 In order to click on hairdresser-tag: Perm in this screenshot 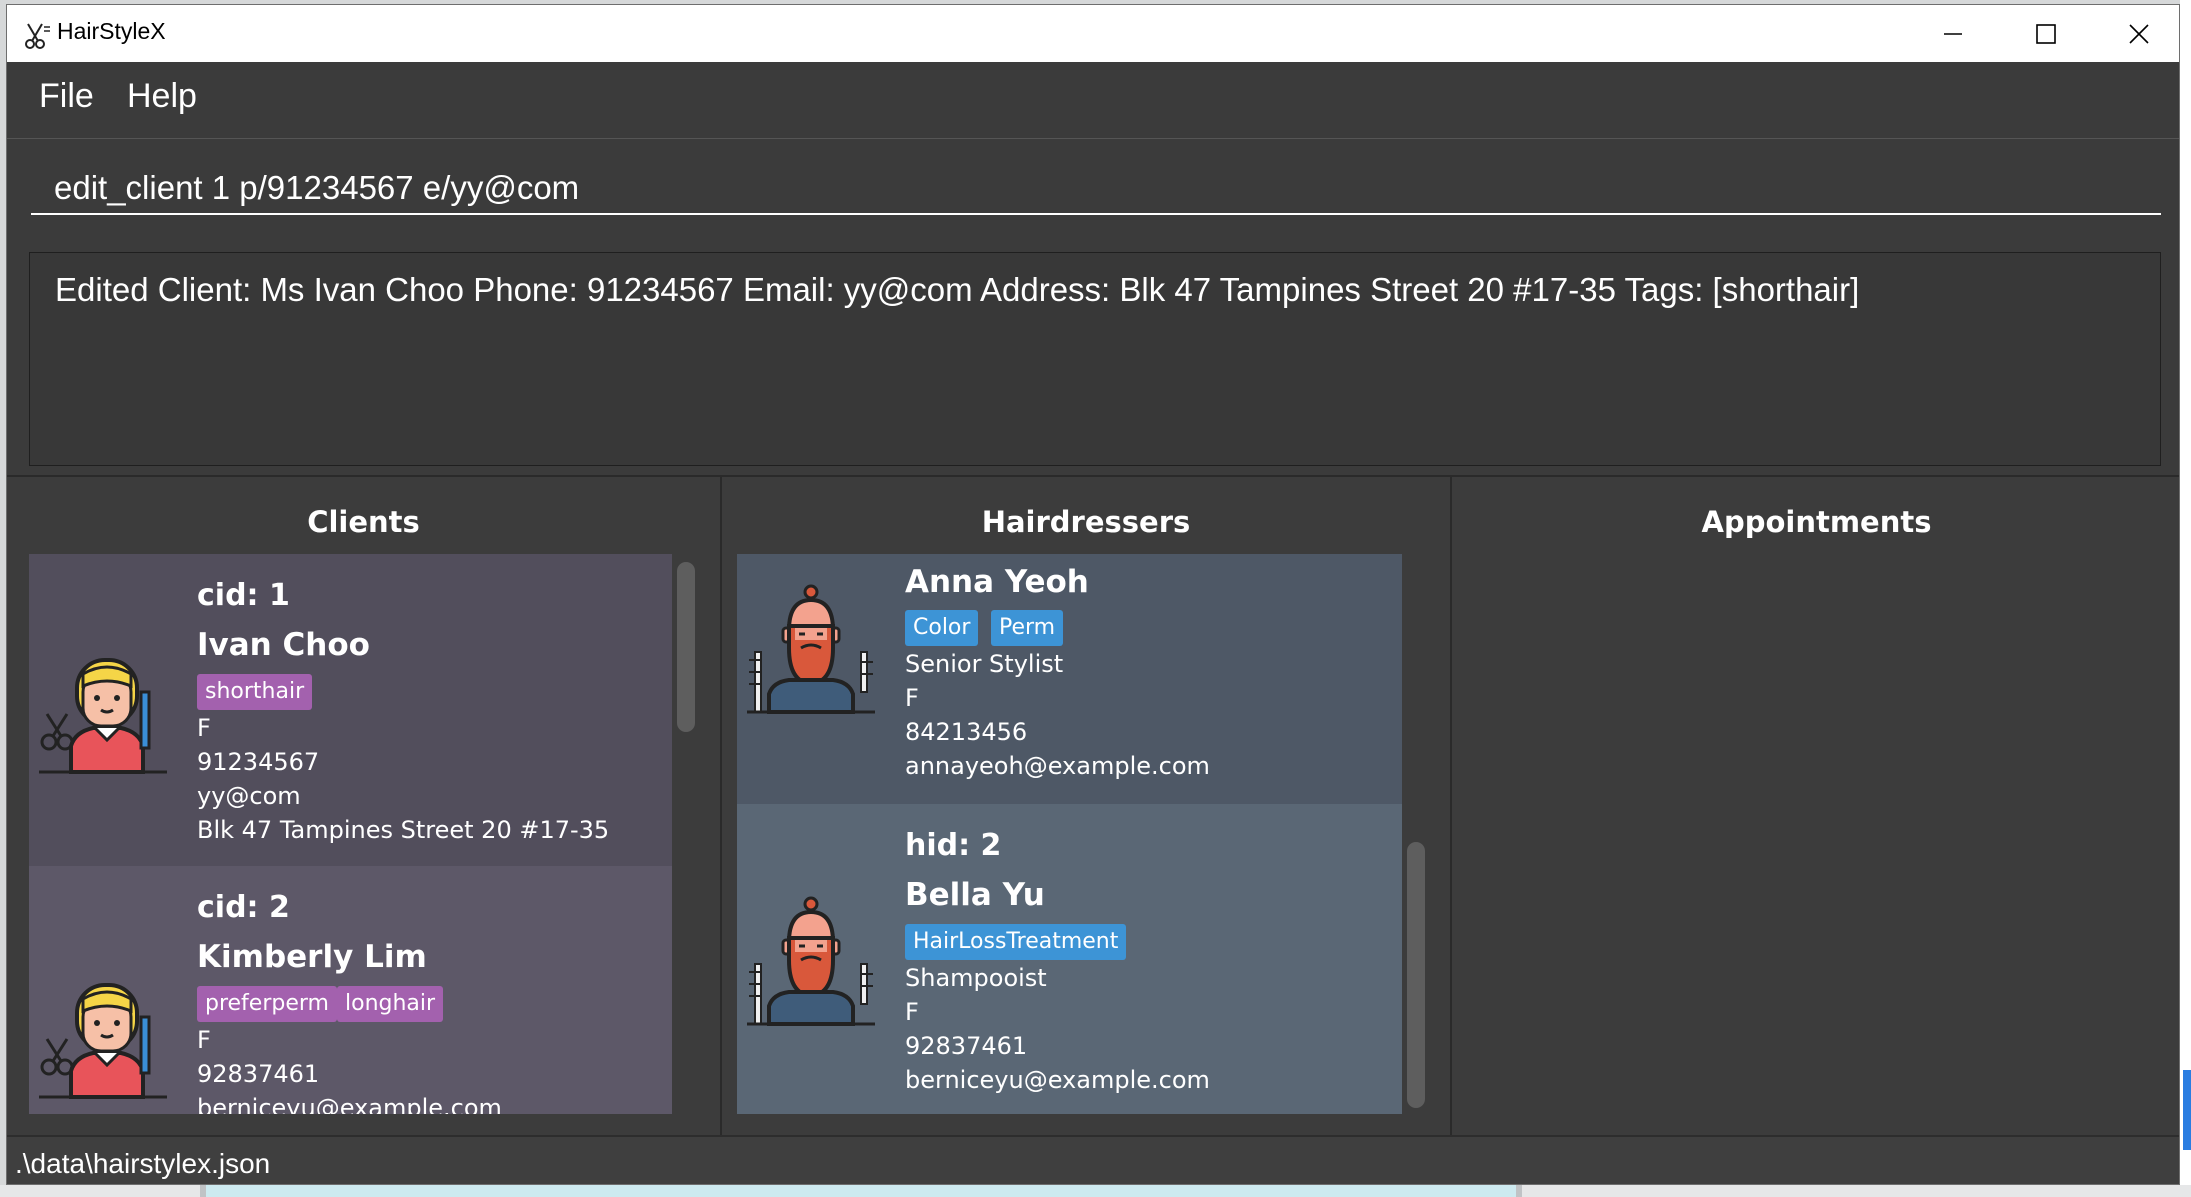, I will do `click(1027, 628)`.